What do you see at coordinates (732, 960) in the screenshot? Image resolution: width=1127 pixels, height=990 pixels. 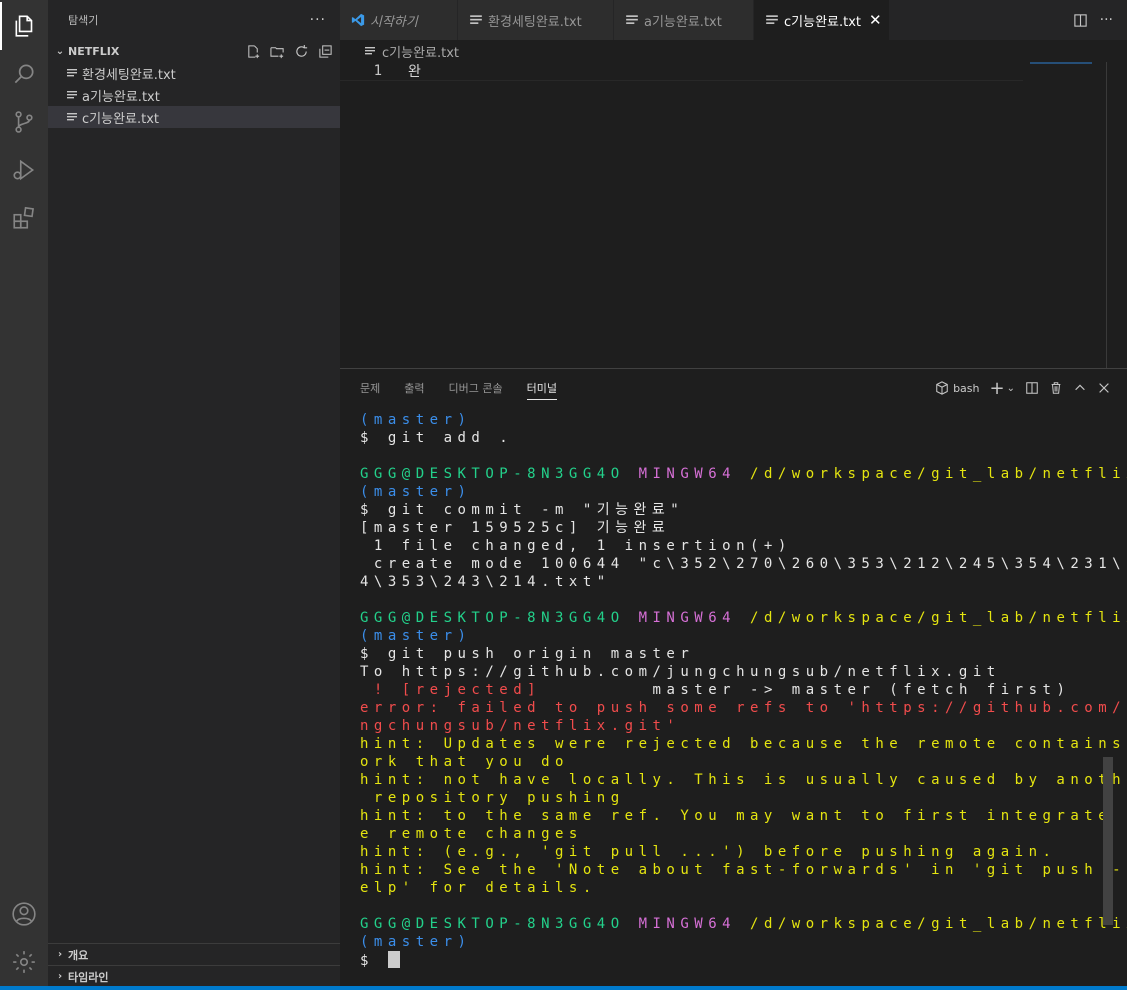 I see `terminal-line: $` at bounding box center [732, 960].